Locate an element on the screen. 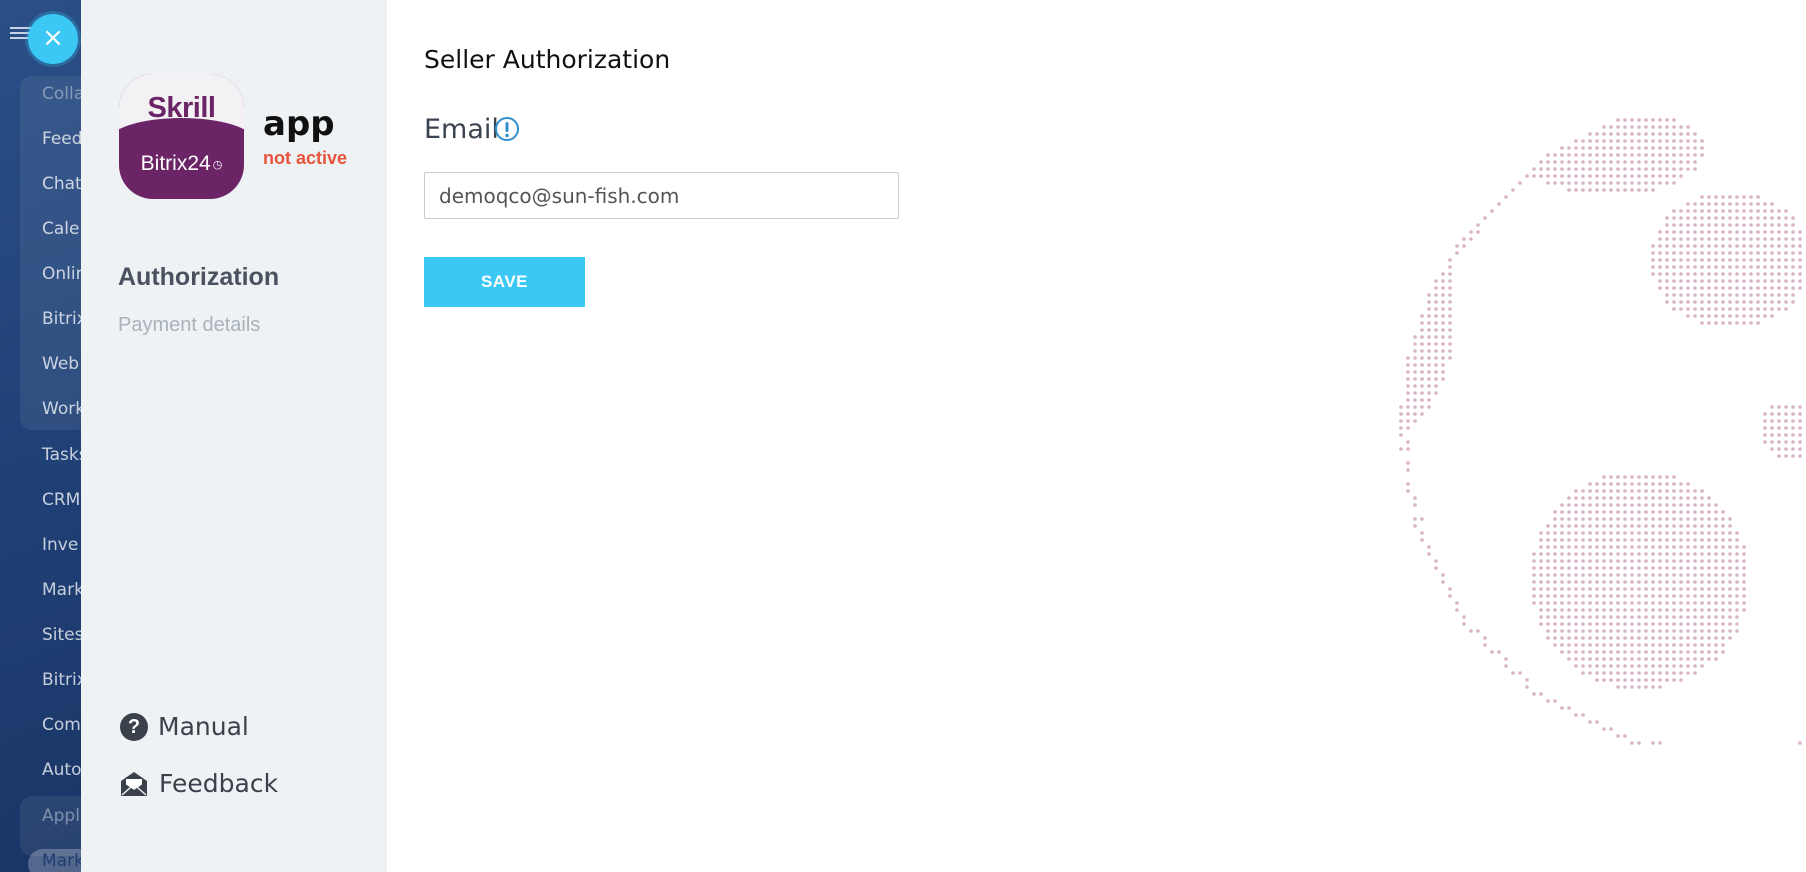  email-label: Email is located at coordinates (461, 129).